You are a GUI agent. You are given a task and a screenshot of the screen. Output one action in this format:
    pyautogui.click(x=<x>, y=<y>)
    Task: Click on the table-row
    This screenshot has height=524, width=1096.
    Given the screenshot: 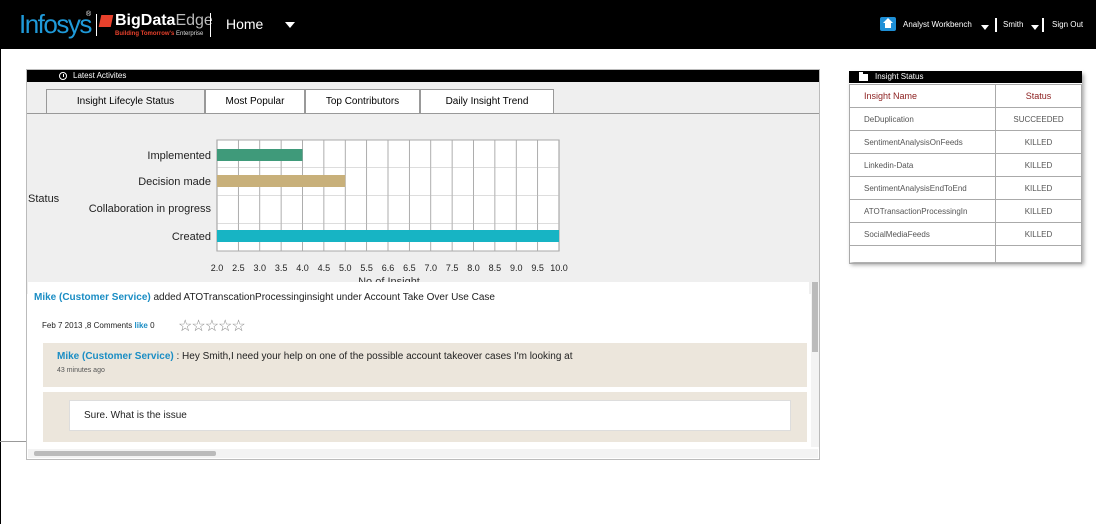 What is the action you would take?
    pyautogui.click(x=965, y=254)
    